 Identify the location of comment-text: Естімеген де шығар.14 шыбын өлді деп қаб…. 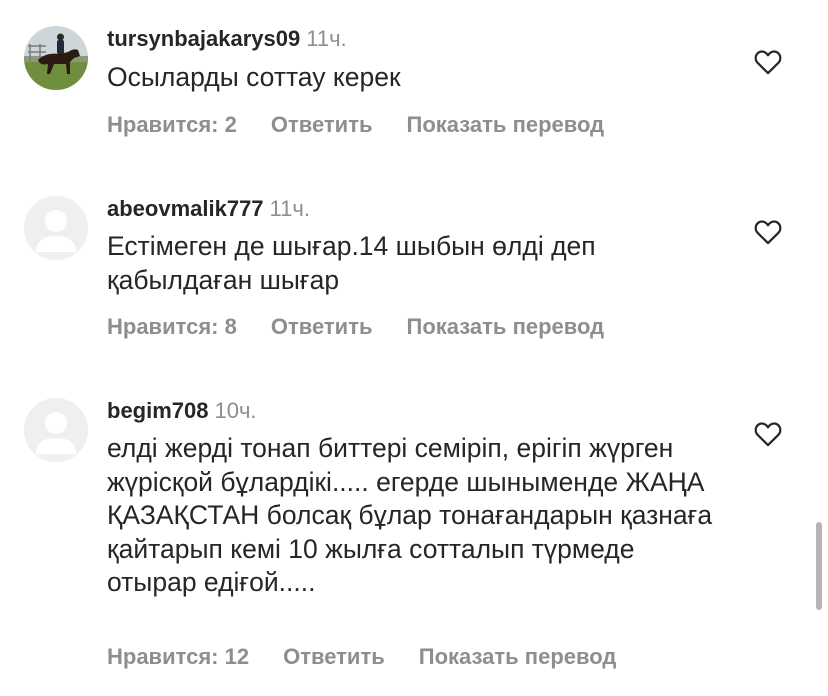
(351, 263).